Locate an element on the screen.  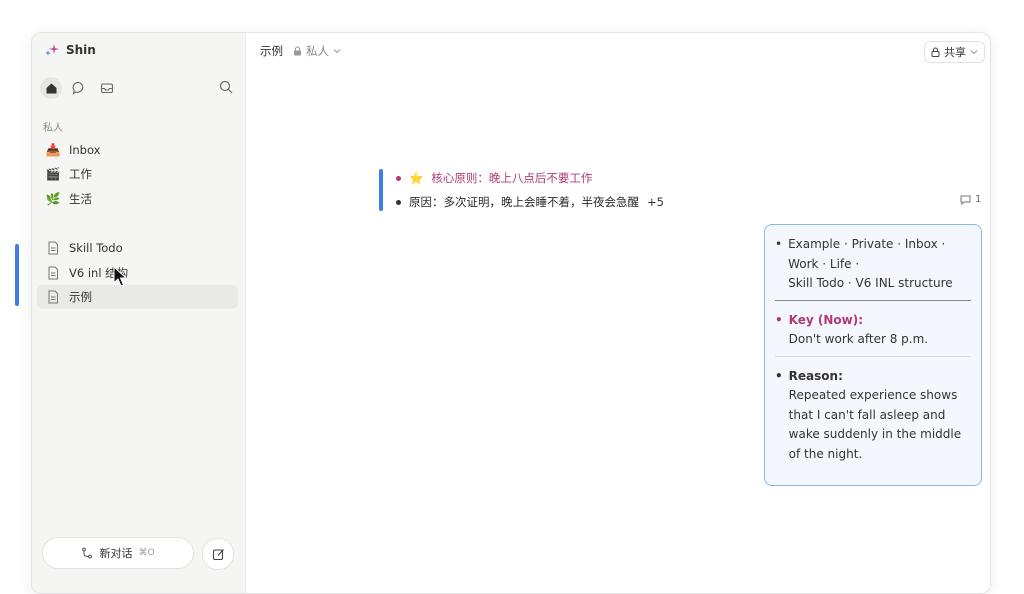
sidebar-item-label: 示例 is located at coordinates (80, 297).